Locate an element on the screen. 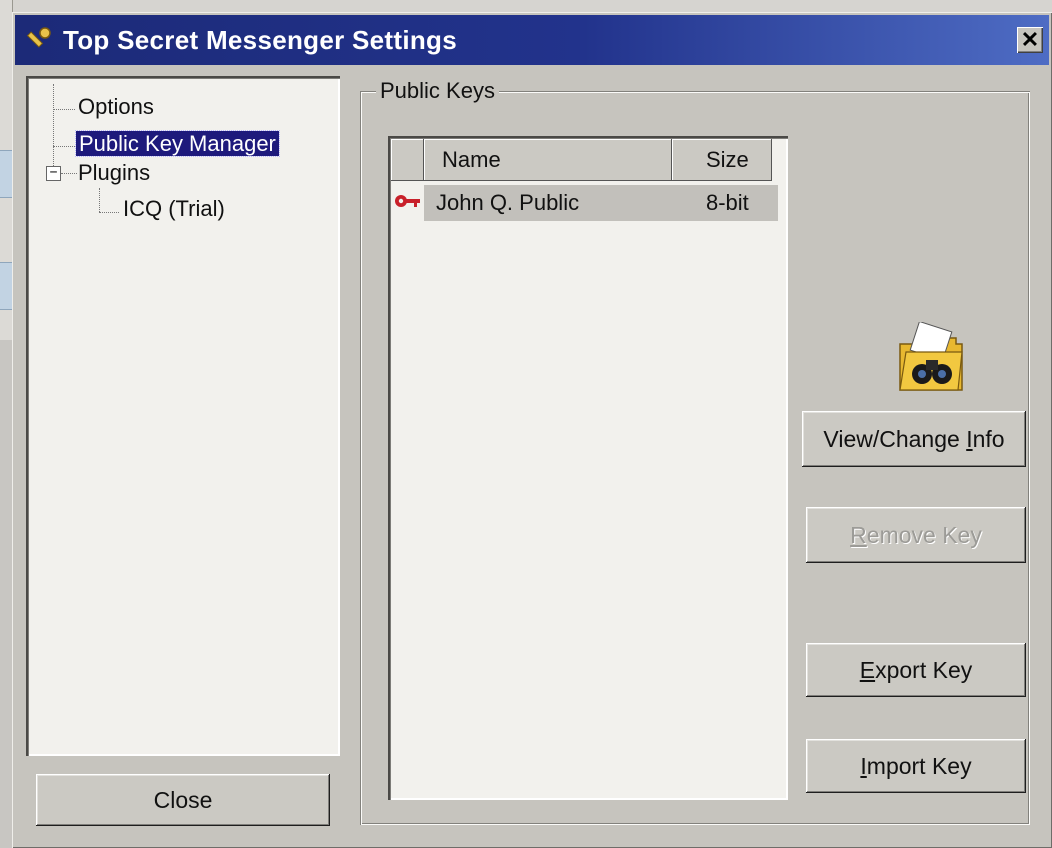 The width and height of the screenshot is (1052, 848). button-label-part: View/Change is located at coordinates (895, 439).